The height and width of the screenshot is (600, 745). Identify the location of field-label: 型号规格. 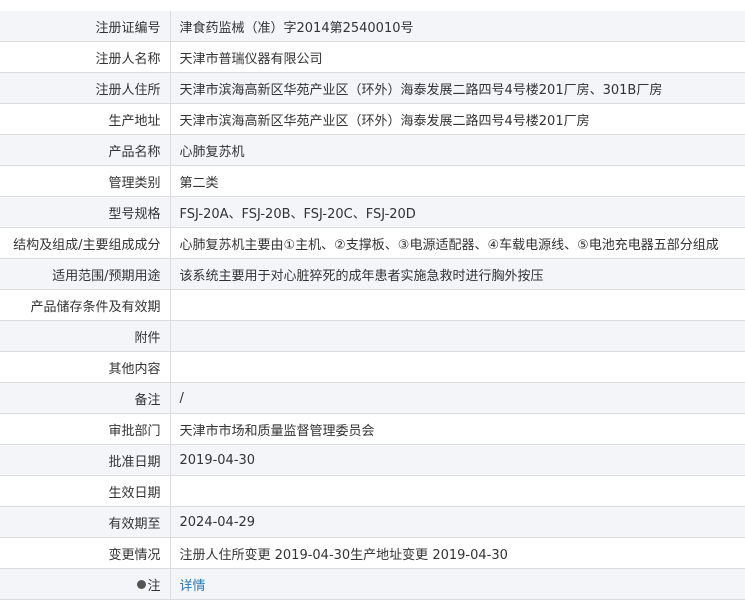
(85, 212).